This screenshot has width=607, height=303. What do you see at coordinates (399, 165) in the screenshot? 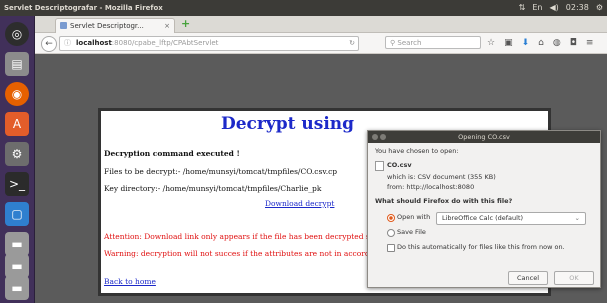
I see `file-name: CO.csv` at bounding box center [399, 165].